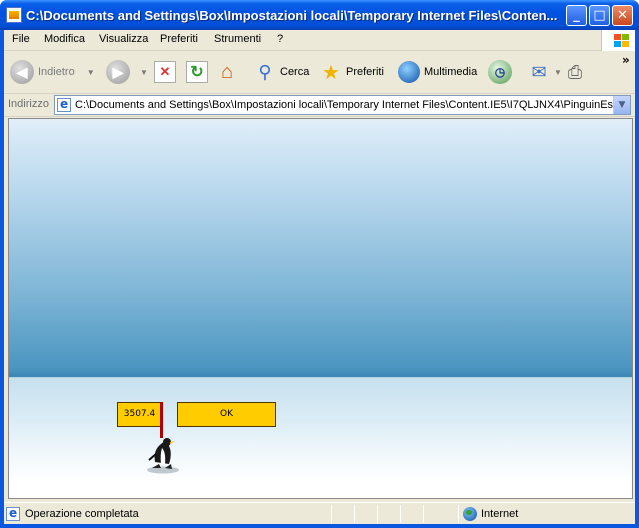 Image resolution: width=639 pixels, height=528 pixels. Describe the element at coordinates (144, 72) in the screenshot. I see `forward-dropdown-icon: ▼` at that location.